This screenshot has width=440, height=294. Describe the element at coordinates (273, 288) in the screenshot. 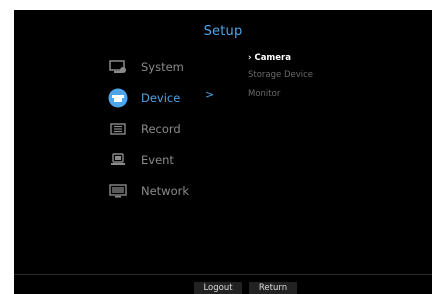

I see `return-button: Return` at that location.